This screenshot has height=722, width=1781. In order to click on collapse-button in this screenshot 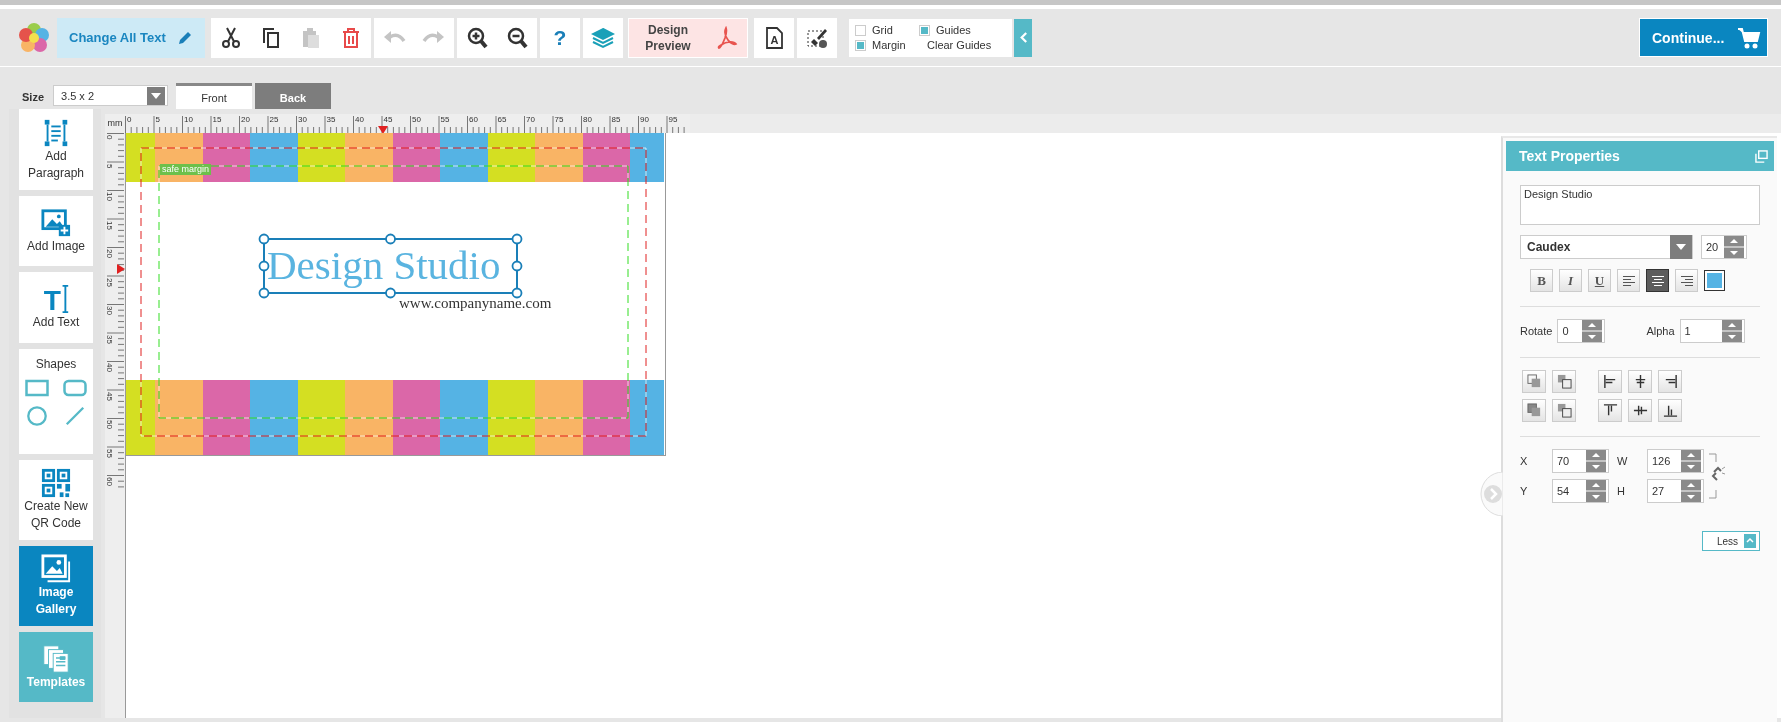, I will do `click(1023, 37)`.